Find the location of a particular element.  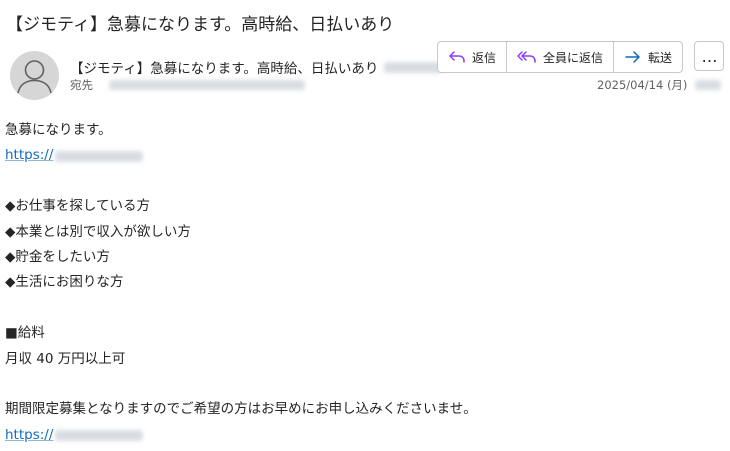

bullet-item: ◆本業とは別で収入が欲しい方 is located at coordinates (98, 231).